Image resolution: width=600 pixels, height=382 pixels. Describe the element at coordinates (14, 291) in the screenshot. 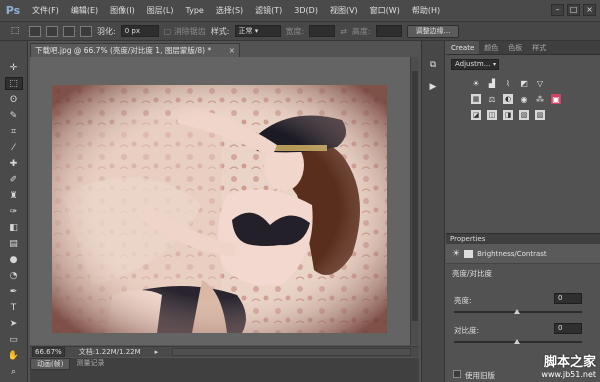

I see `pen-tool-icon: ✒` at that location.